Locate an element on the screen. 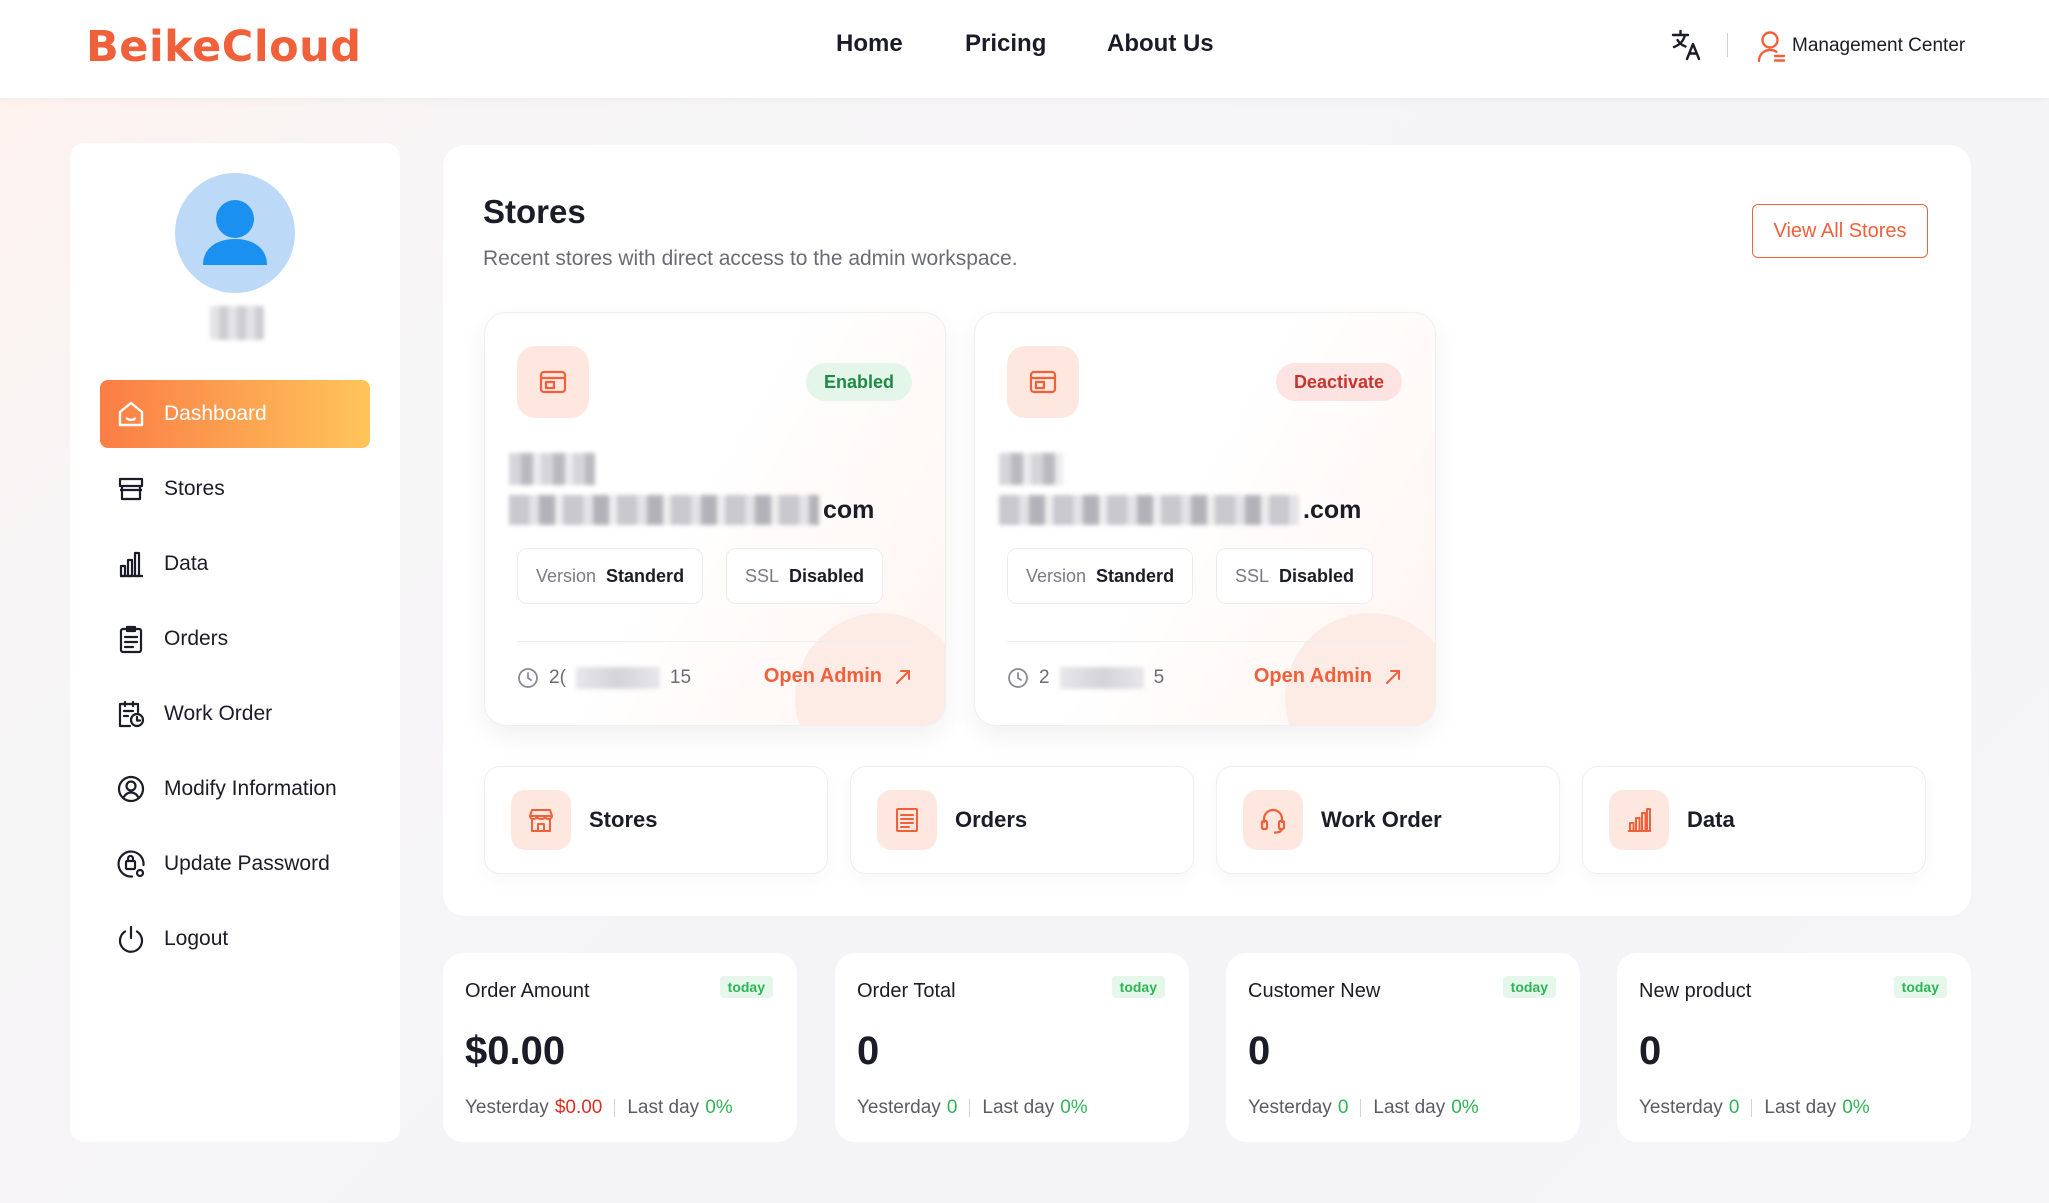 The width and height of the screenshot is (2049, 1203). sidebar-item-data: Data is located at coordinates (235, 564).